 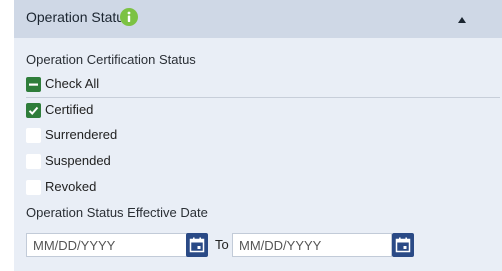 What do you see at coordinates (72, 83) in the screenshot?
I see `check-all-label: Check All` at bounding box center [72, 83].